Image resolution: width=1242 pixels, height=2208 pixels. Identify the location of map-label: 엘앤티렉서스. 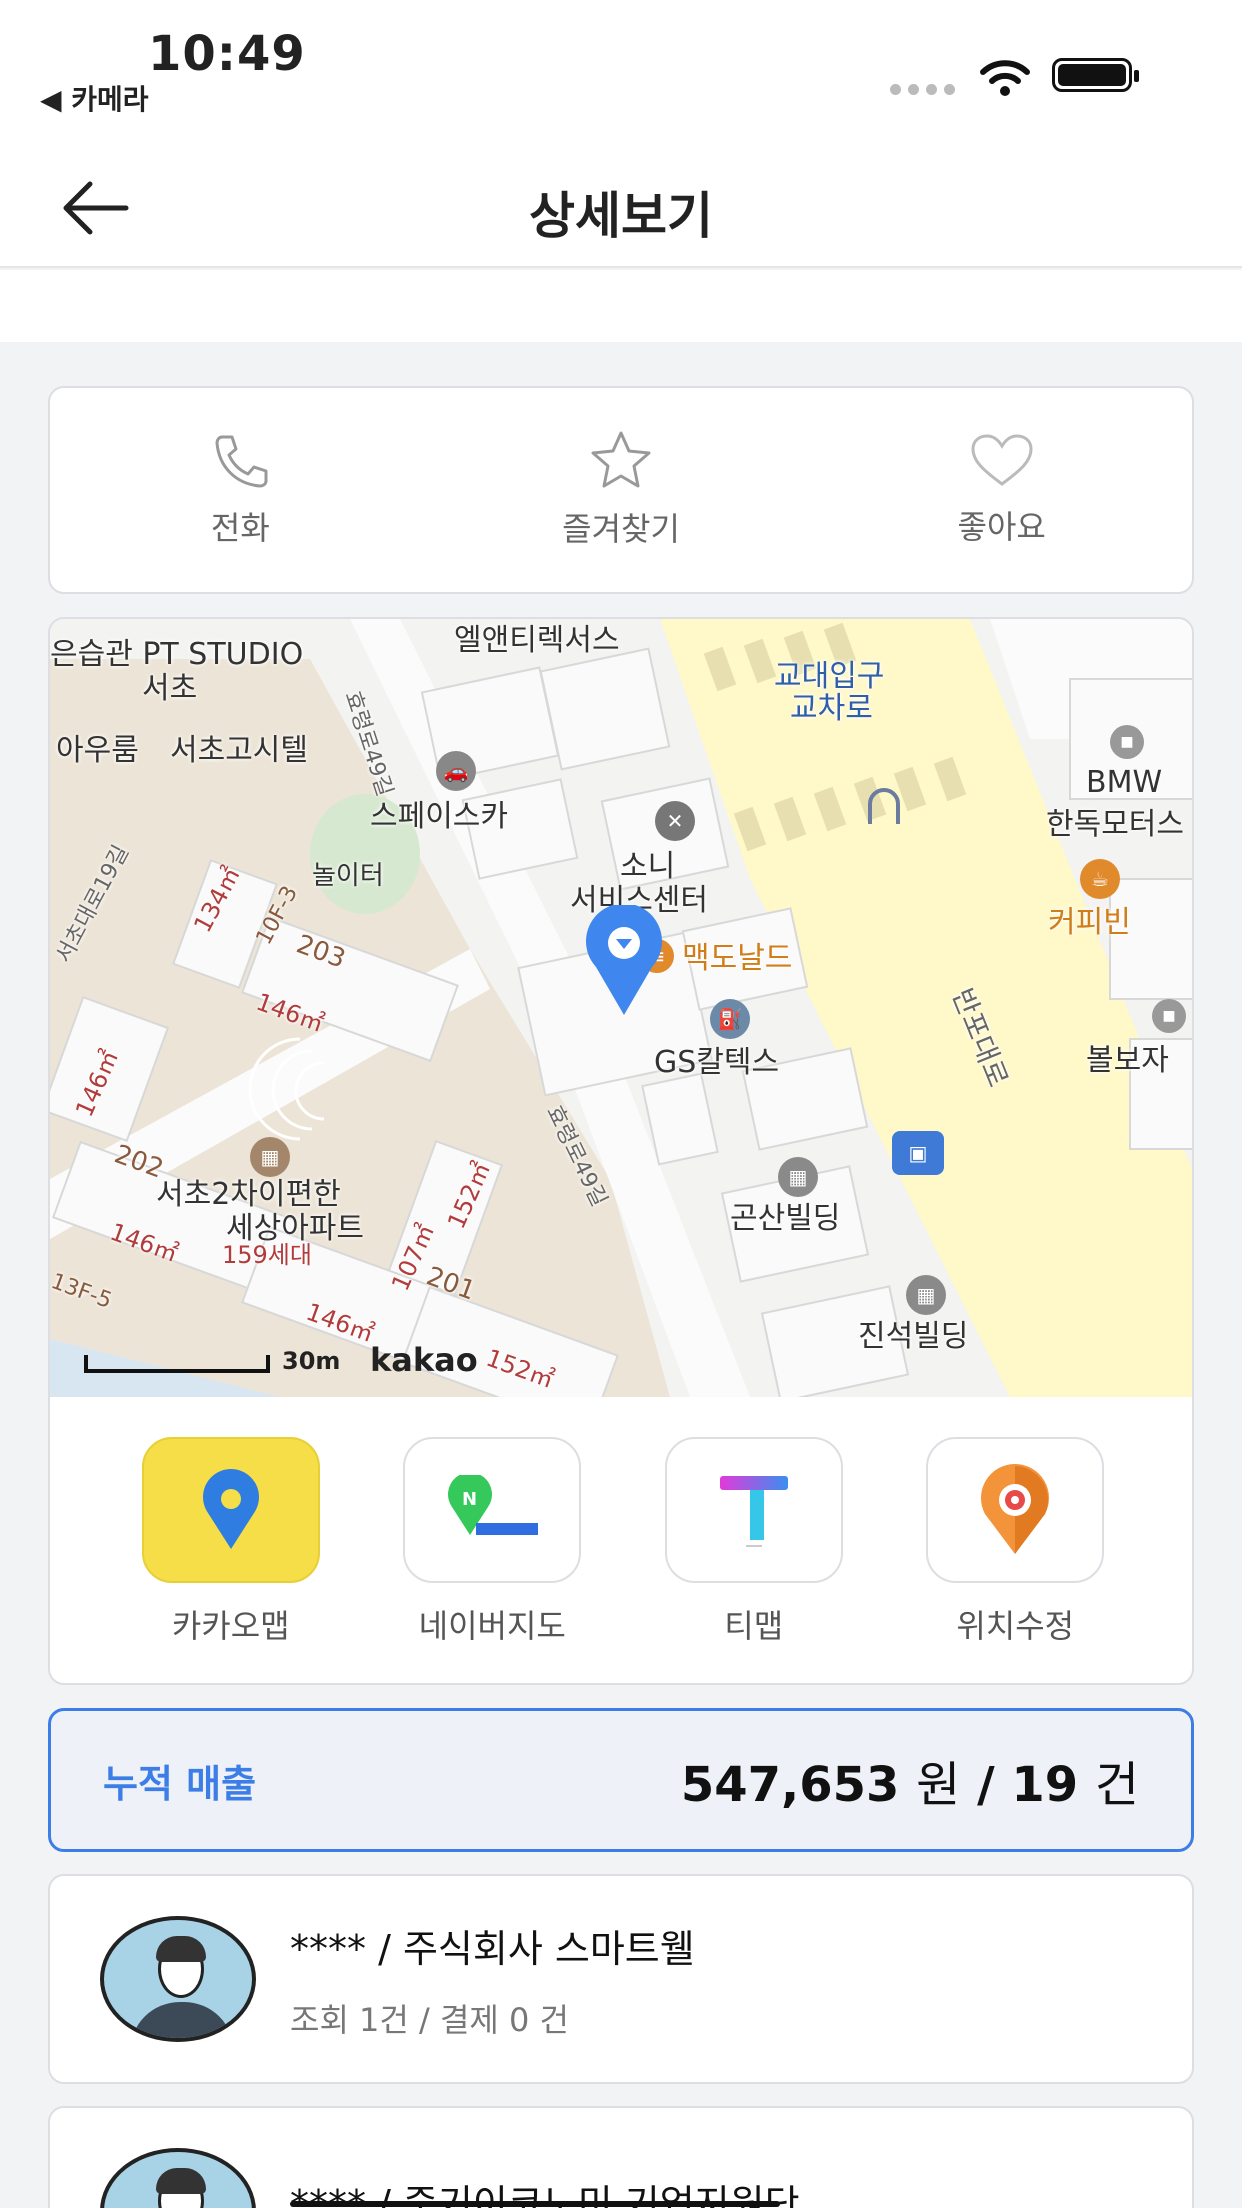
(537, 640).